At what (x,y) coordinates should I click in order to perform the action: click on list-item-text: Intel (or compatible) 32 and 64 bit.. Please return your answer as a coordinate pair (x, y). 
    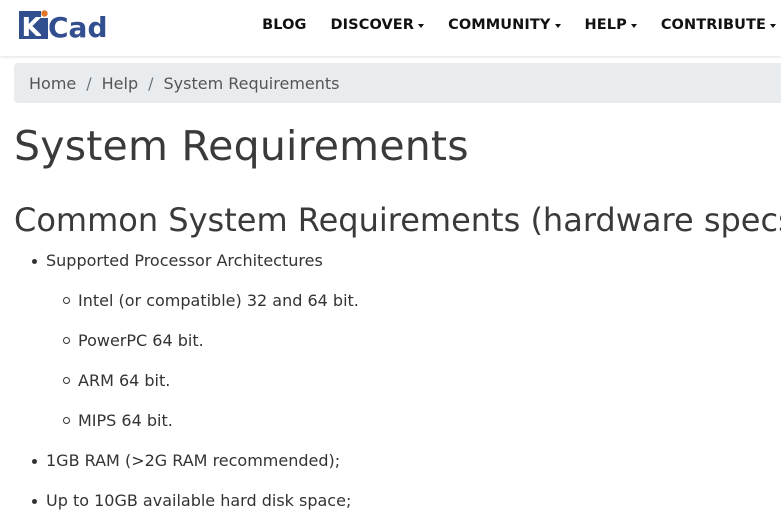
    Looking at the image, I should click on (218, 300).